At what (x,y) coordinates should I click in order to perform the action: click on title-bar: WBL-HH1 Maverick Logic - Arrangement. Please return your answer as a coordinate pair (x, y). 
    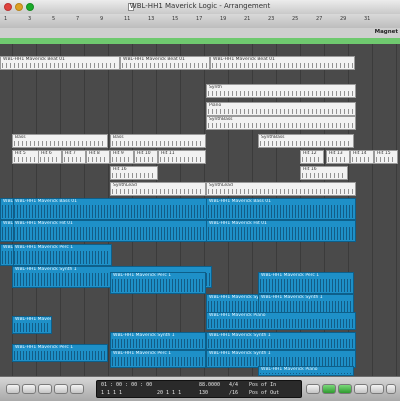
    Looking at the image, I should click on (200, 7).